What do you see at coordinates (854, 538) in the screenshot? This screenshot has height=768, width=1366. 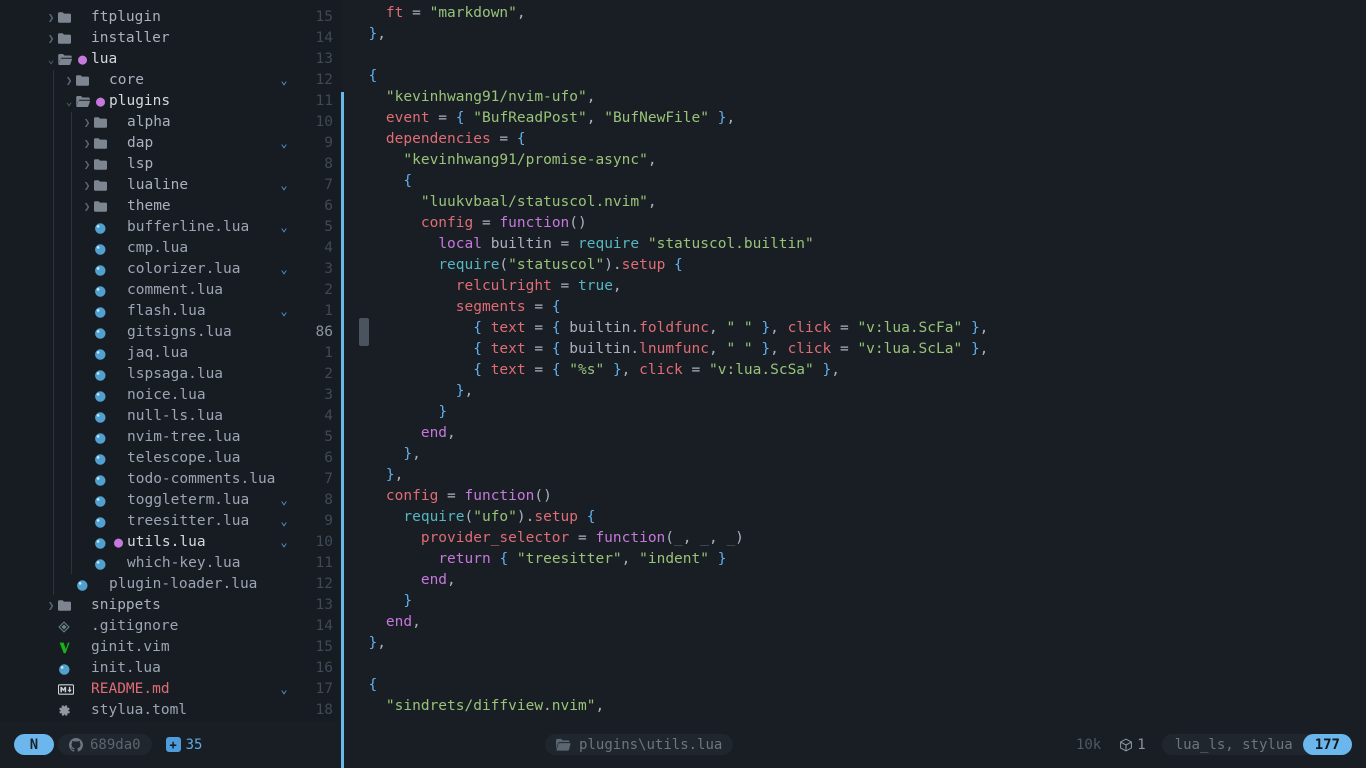 I see `code-line: provider_selector = function(_, _, _)` at bounding box center [854, 538].